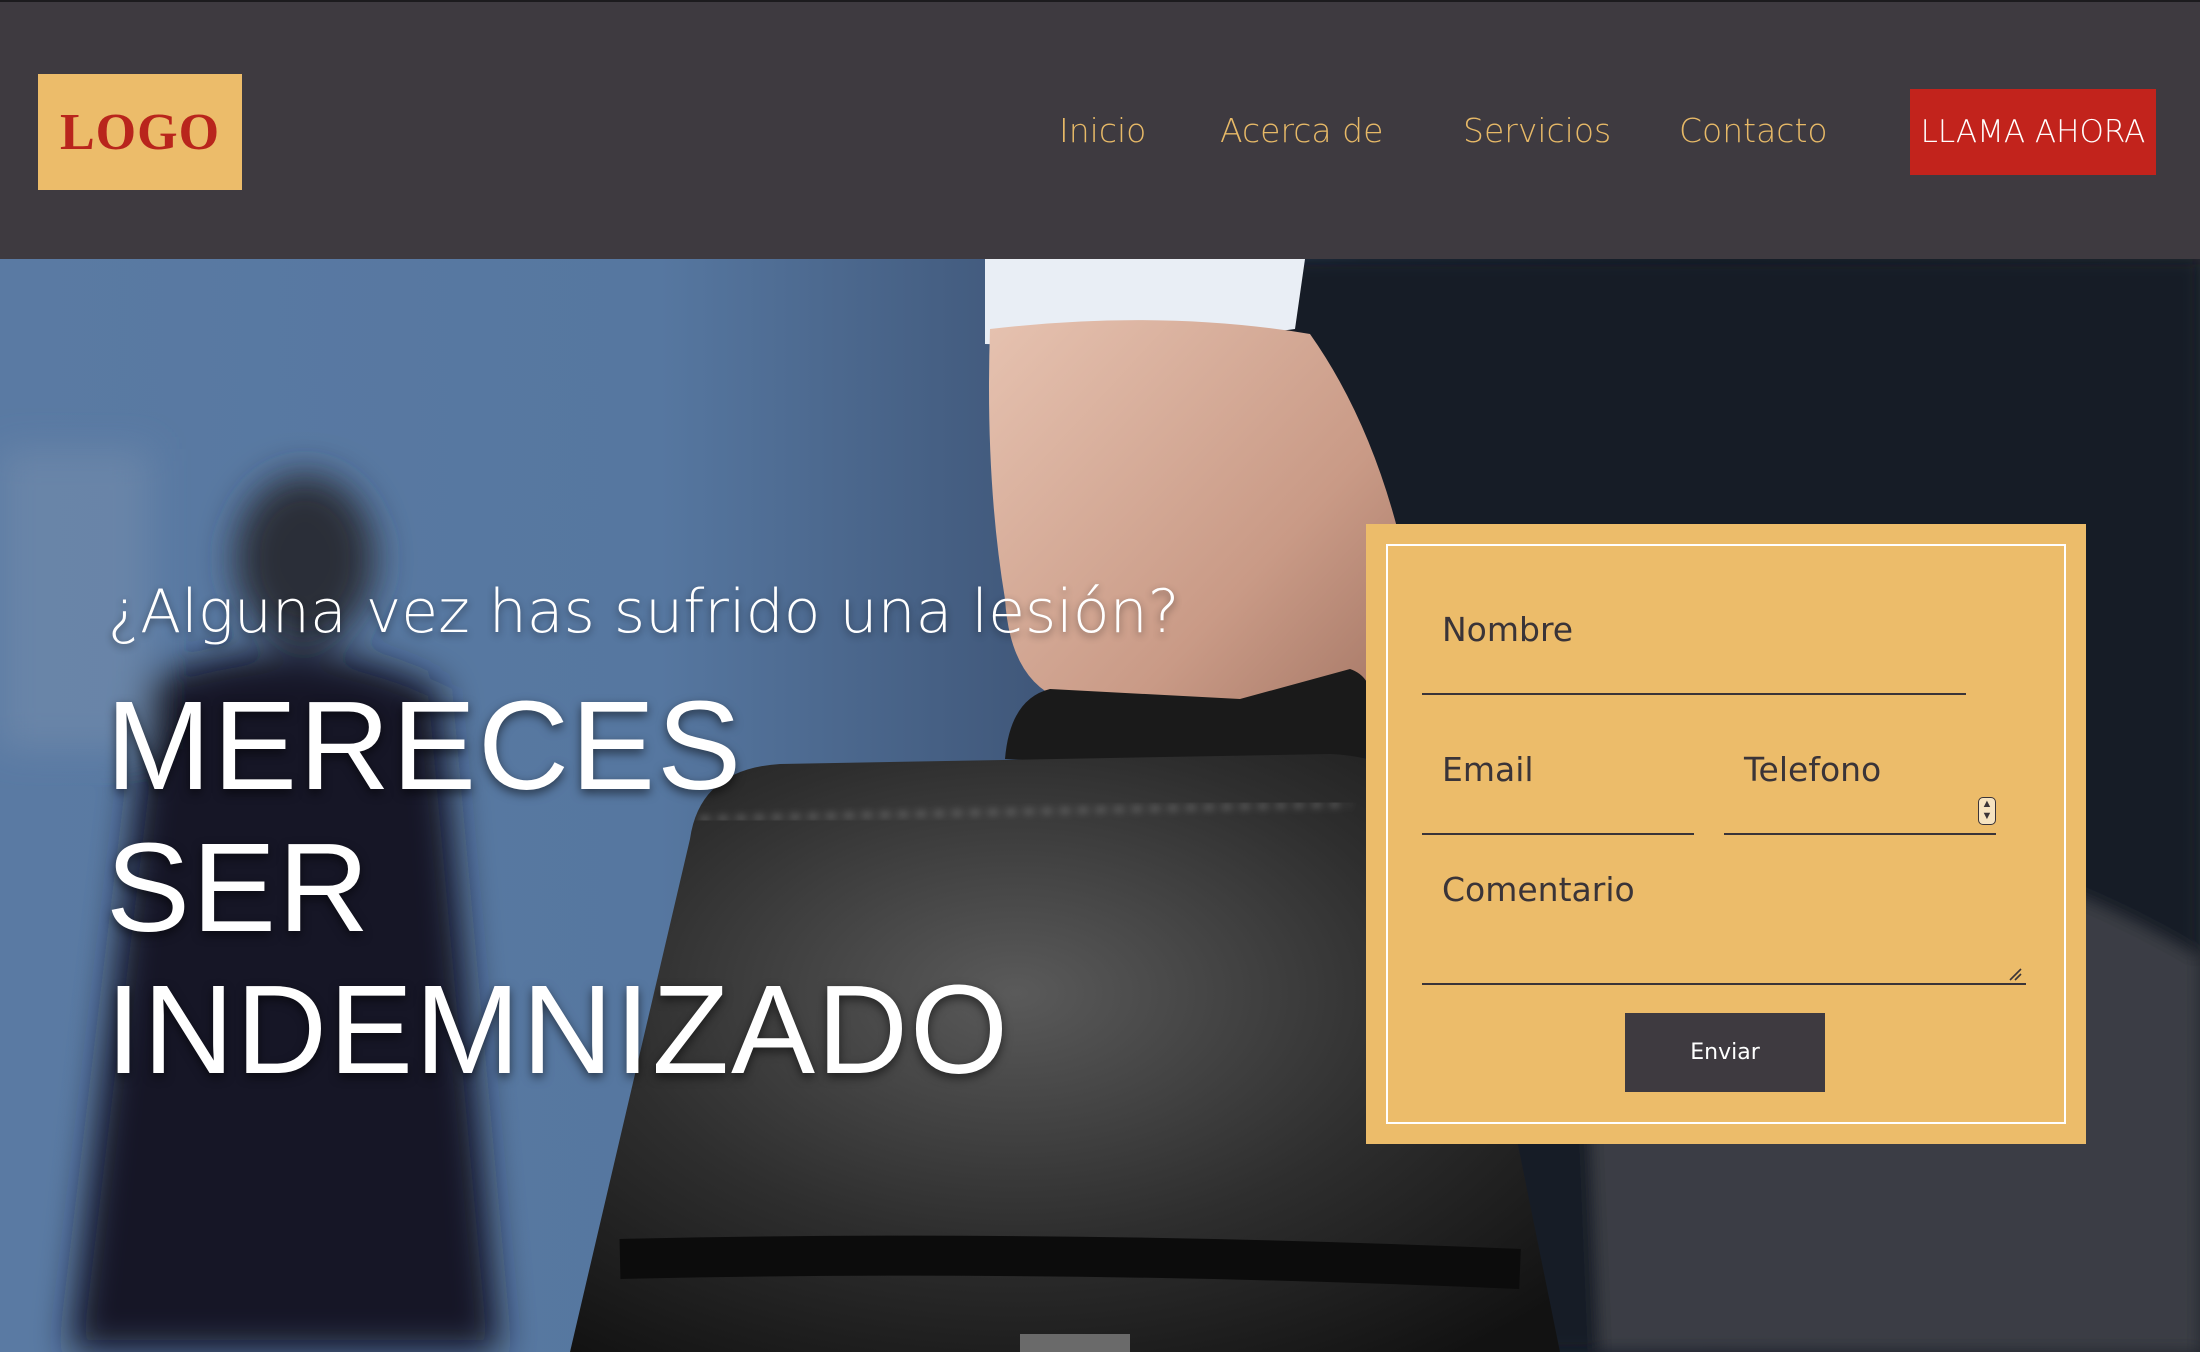 The image size is (2200, 1352). I want to click on phone-field-placeholder: Telefono, so click(1813, 769).